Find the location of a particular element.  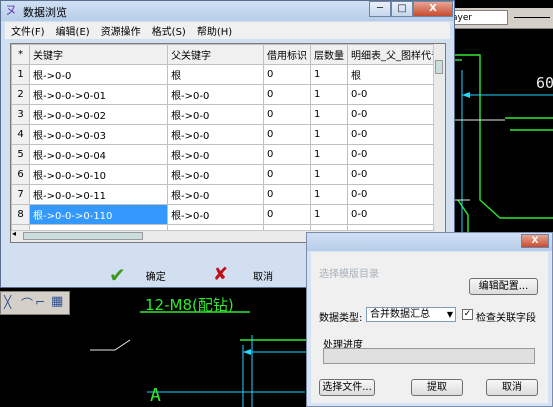

row-number: 7 is located at coordinates (21, 194).